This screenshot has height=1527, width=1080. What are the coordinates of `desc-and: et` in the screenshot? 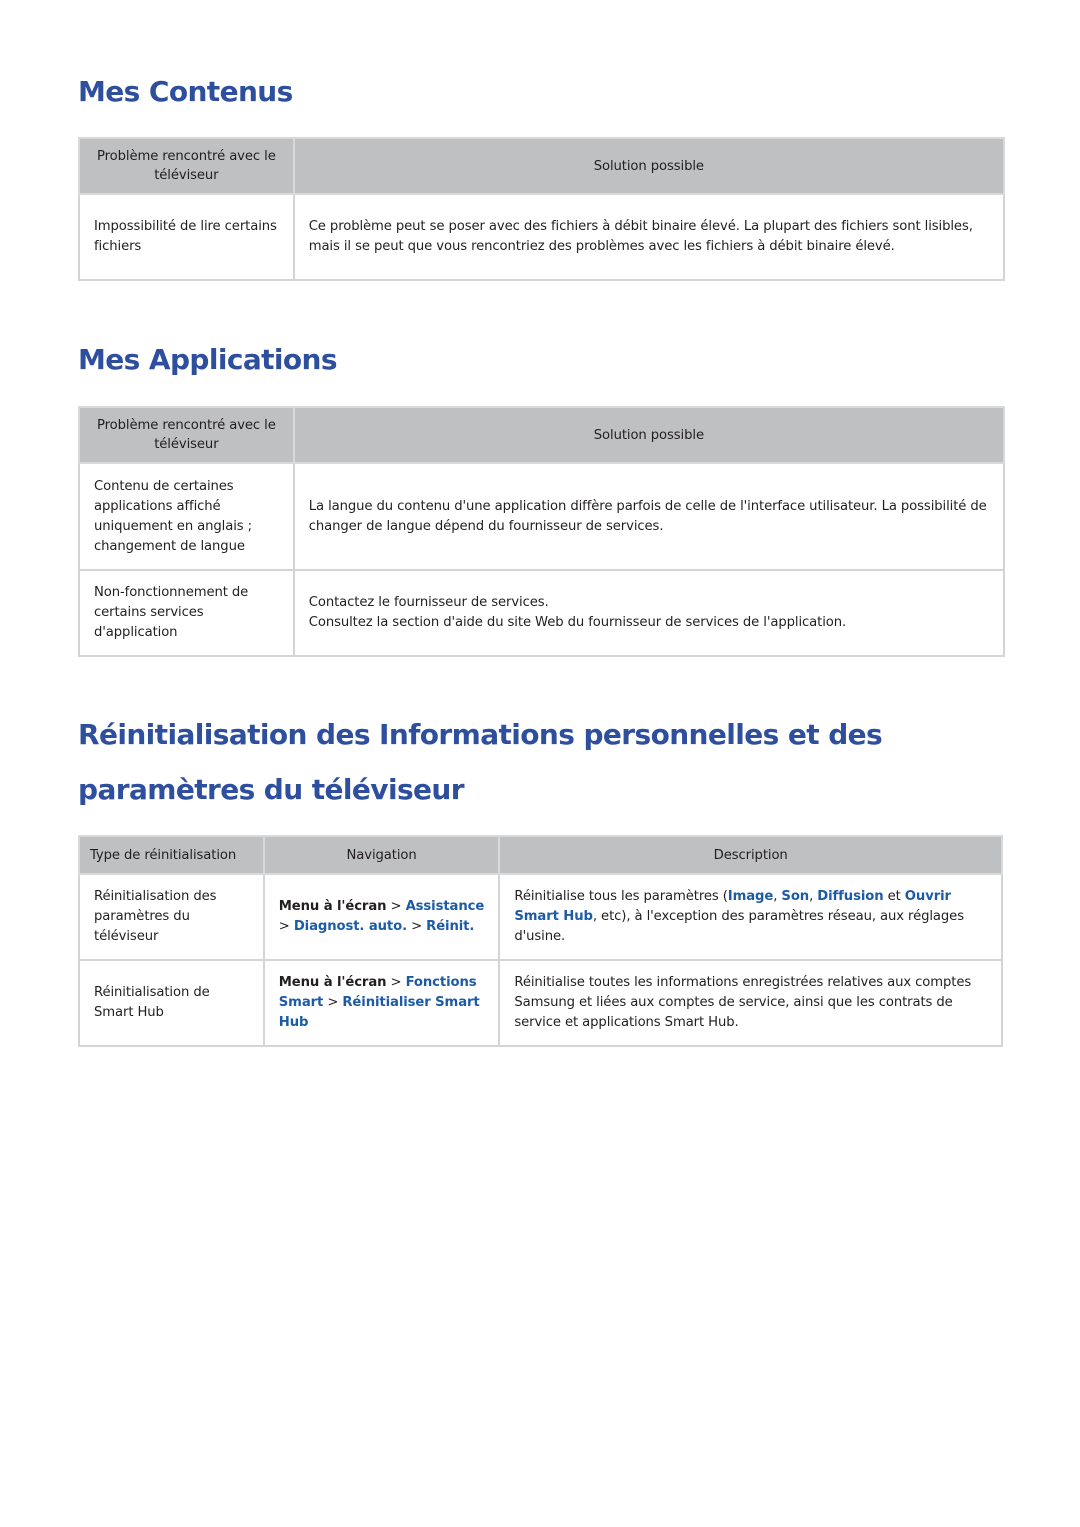 It's located at (894, 896).